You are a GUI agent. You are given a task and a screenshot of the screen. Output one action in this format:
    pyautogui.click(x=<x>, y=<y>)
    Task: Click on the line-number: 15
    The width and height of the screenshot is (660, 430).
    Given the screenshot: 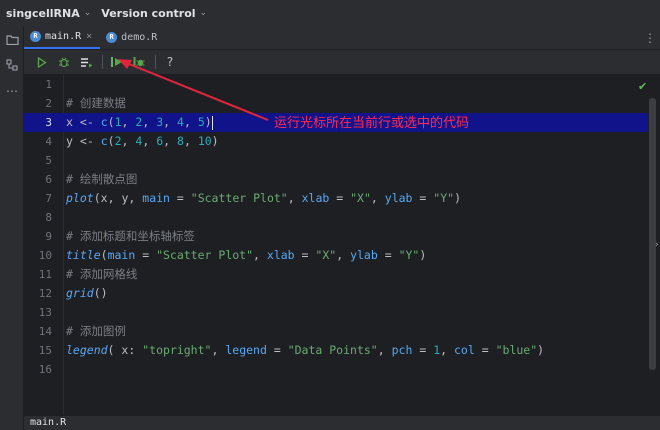 What is the action you would take?
    pyautogui.click(x=45, y=350)
    